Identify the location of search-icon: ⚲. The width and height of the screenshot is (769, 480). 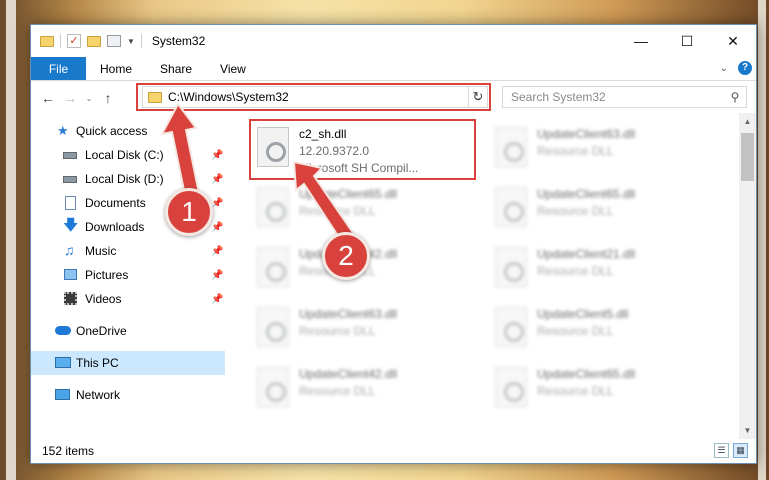
(735, 97).